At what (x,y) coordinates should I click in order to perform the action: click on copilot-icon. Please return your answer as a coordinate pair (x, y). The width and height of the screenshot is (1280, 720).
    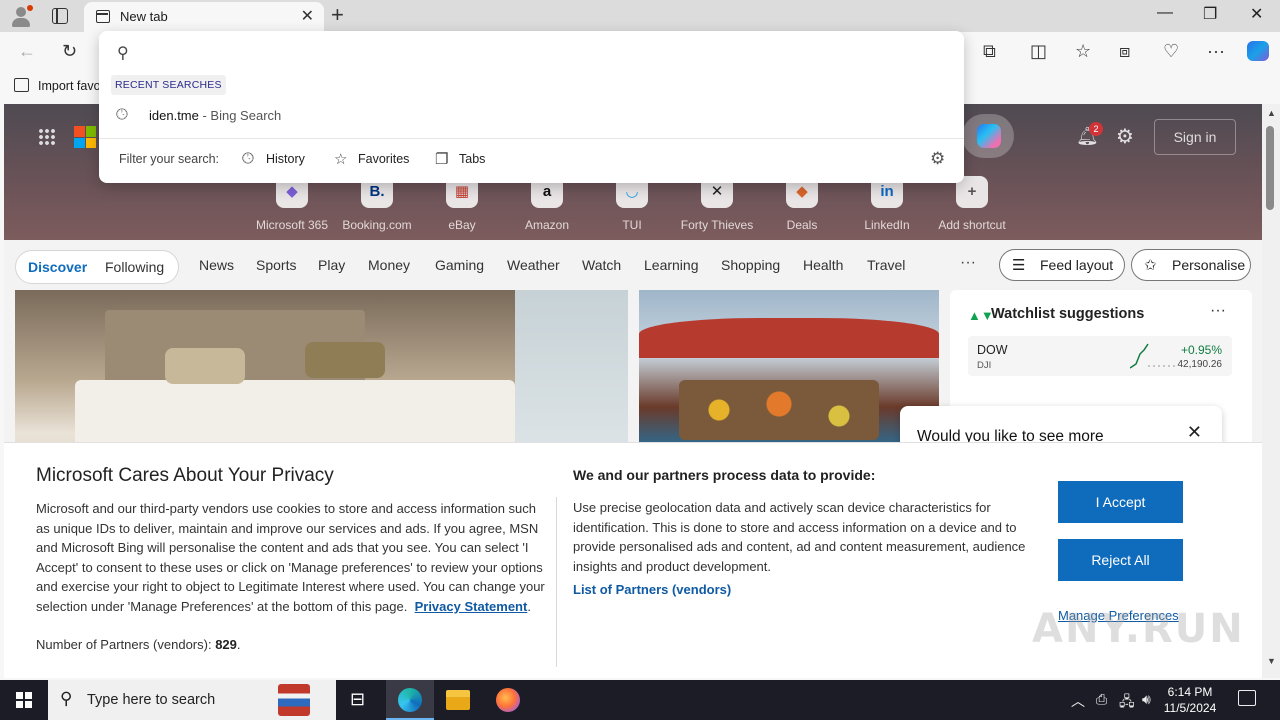
    Looking at the image, I should click on (1258, 51).